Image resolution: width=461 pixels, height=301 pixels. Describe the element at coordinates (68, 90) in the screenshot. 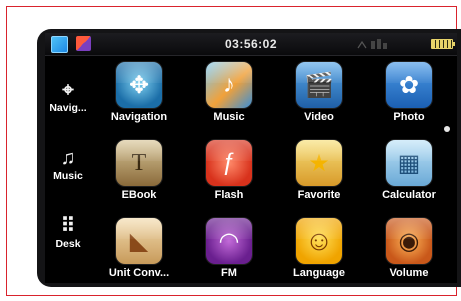

I see `compass-crosshair-icon: ⌖` at that location.